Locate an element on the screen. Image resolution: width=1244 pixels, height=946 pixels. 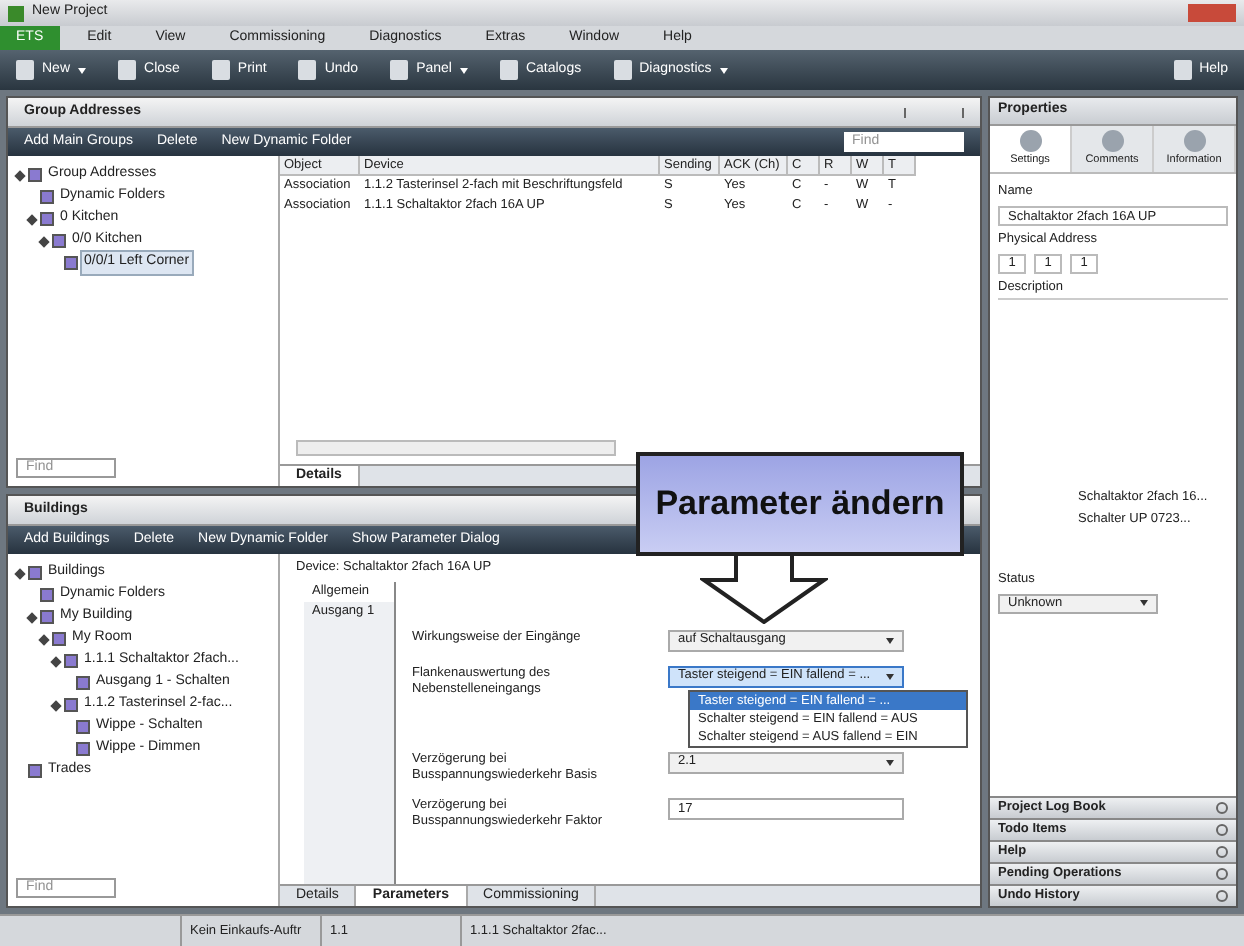
scrollbar is located at coordinates (456, 448).